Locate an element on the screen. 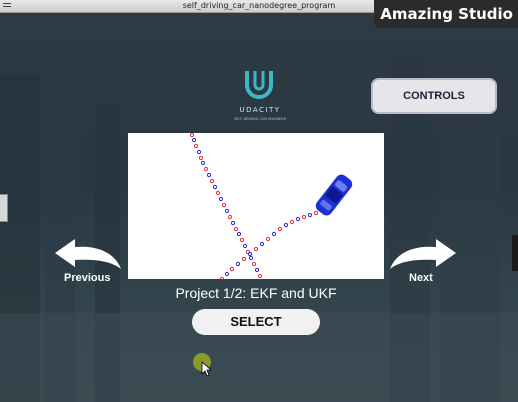 The height and width of the screenshot is (402, 518). select-button: SELECT is located at coordinates (256, 322).